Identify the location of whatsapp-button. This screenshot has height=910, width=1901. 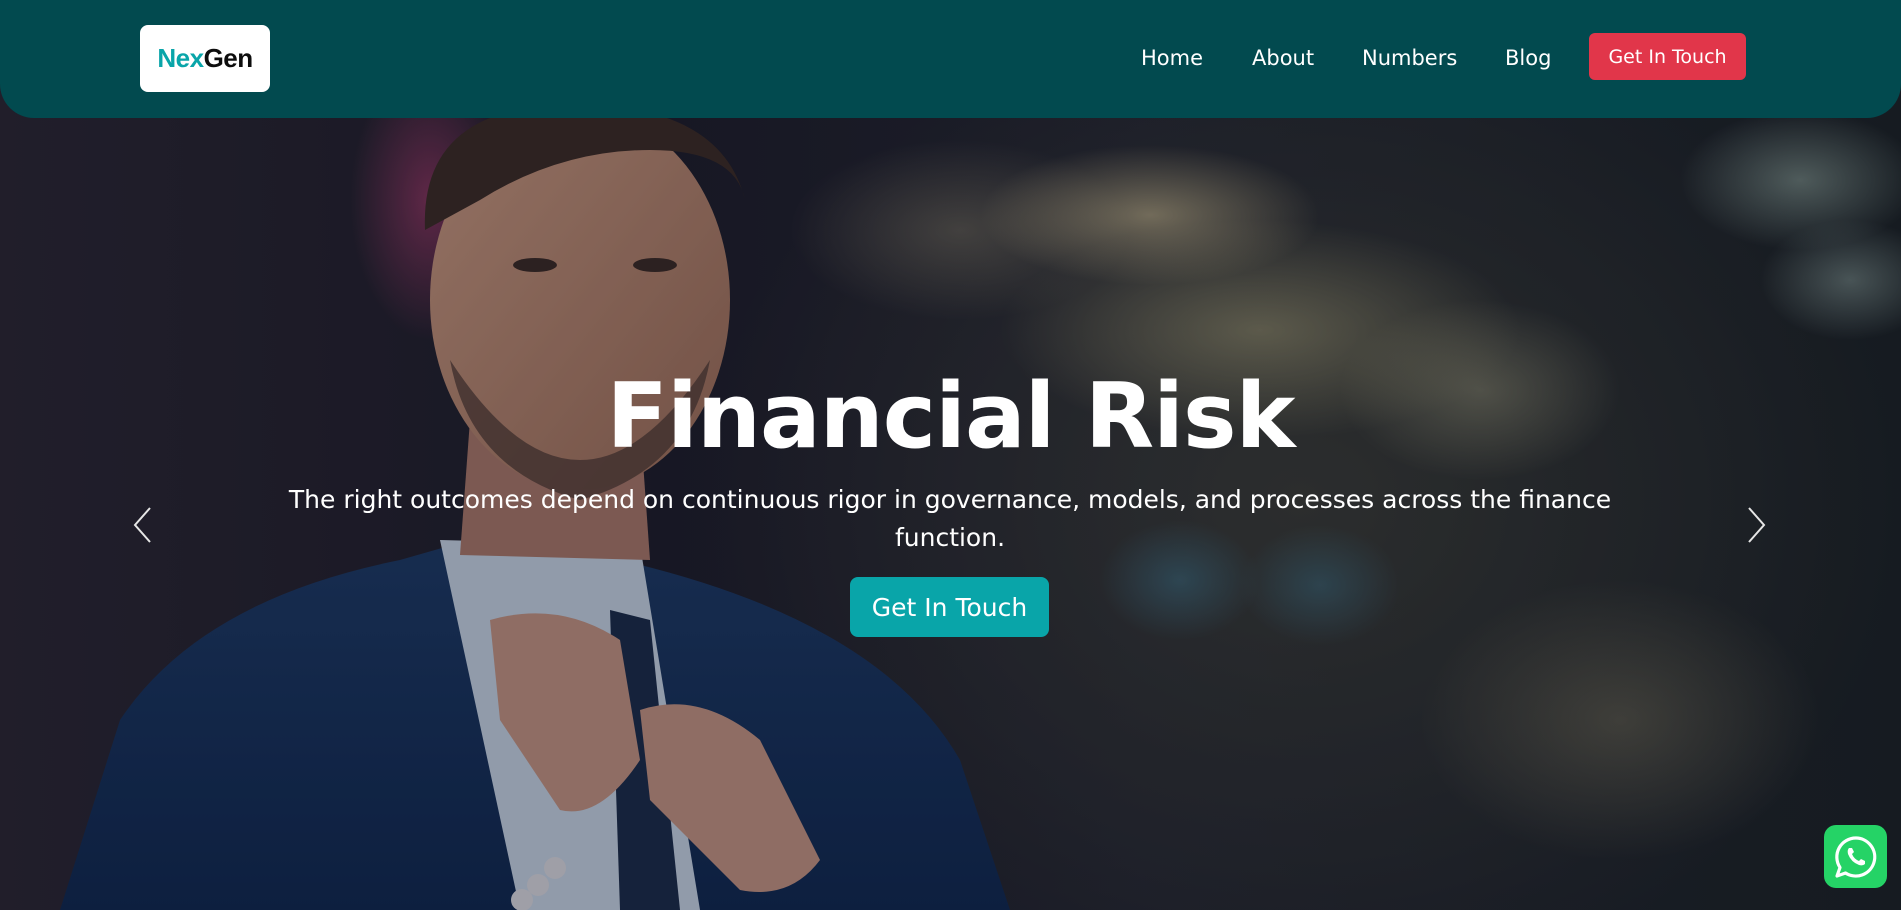
(1855, 856).